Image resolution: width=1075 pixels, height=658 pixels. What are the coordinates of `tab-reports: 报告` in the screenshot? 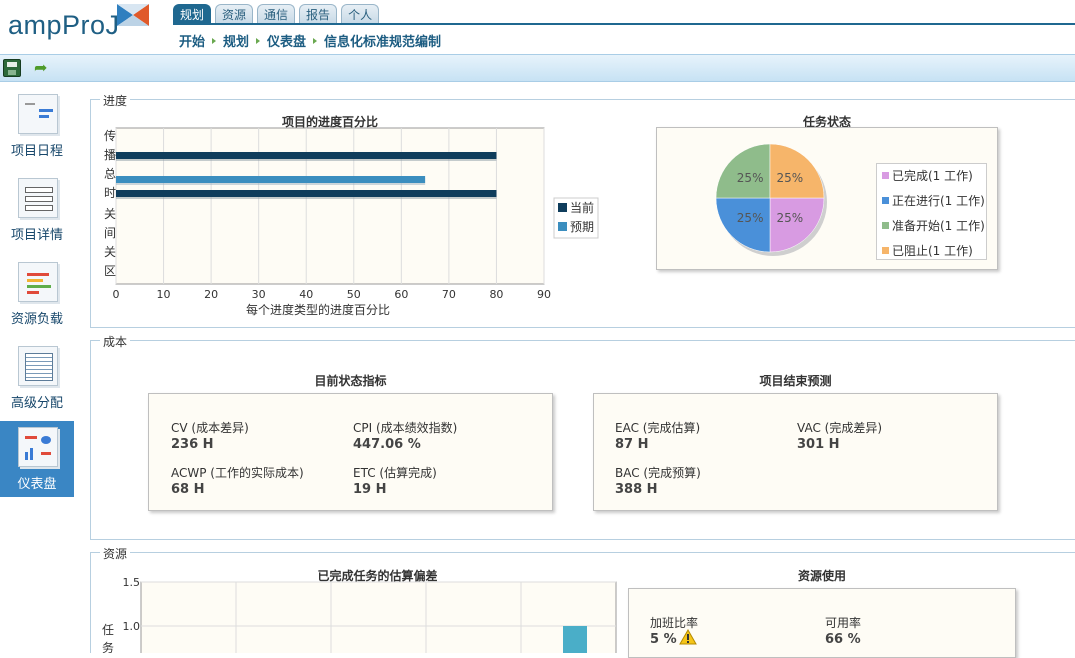 It's located at (318, 14).